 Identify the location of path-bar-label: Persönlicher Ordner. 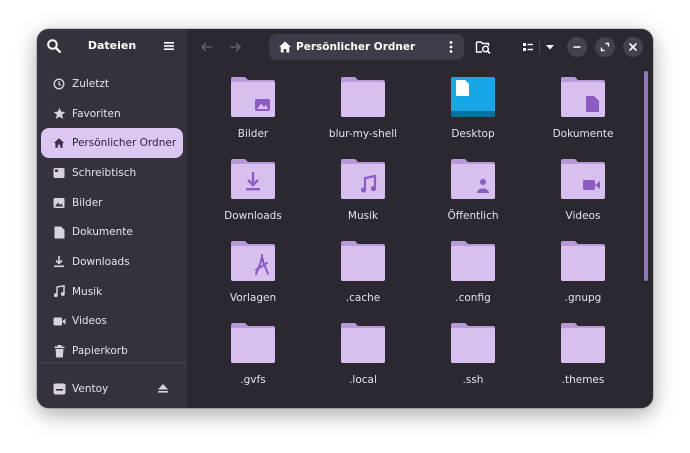
(356, 47).